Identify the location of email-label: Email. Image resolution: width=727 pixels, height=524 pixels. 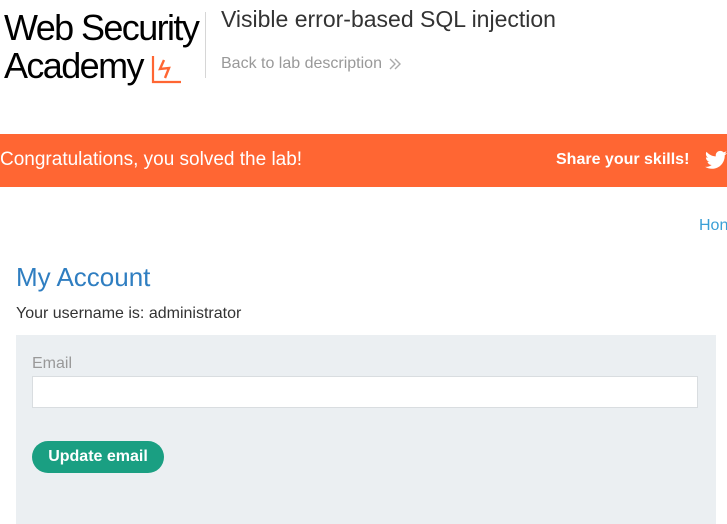
(52, 363).